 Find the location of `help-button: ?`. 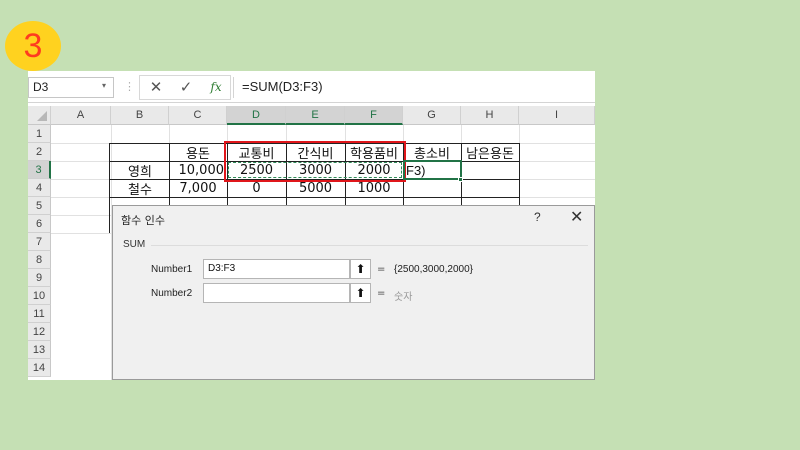

help-button: ? is located at coordinates (537, 217).